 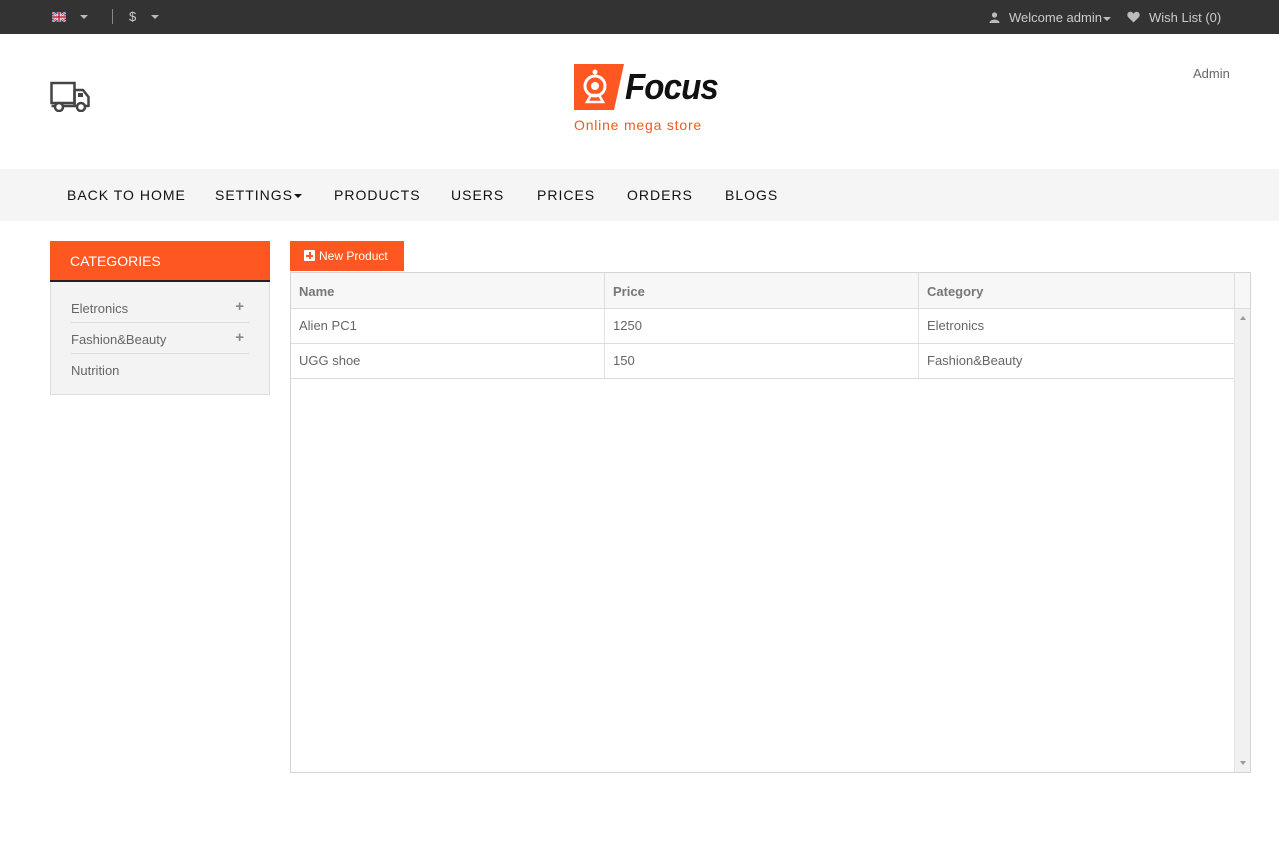 What do you see at coordinates (639, 17) in the screenshot?
I see `top-bar: $ Welcome admin Wish List (0)` at bounding box center [639, 17].